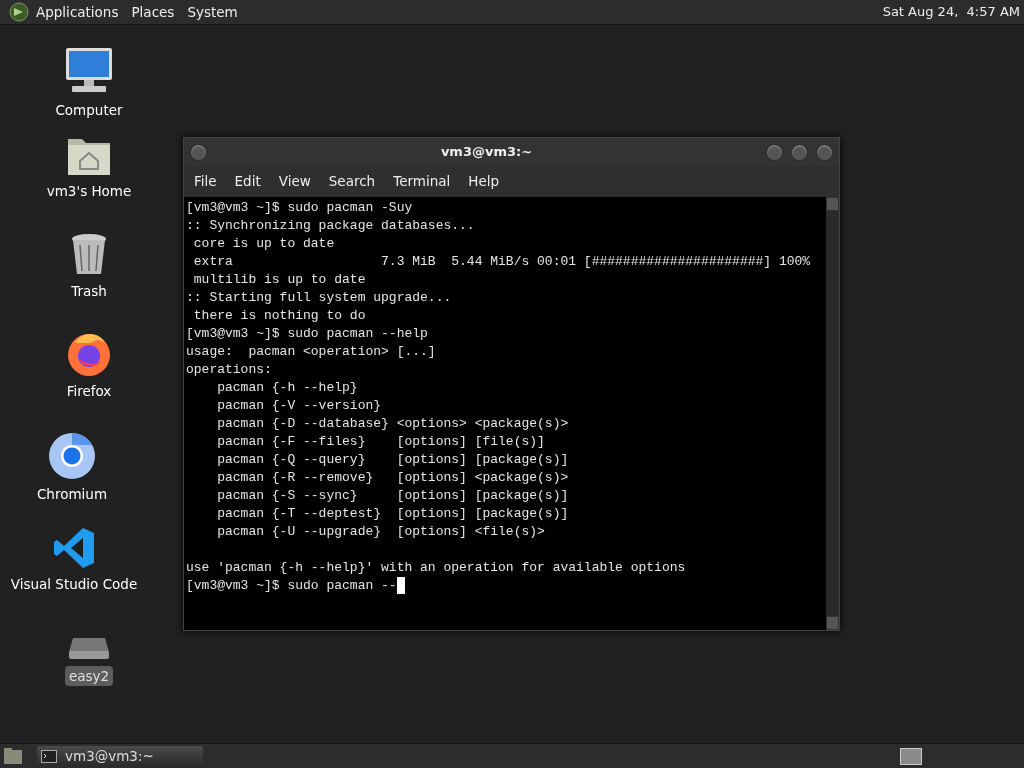 This screenshot has height=768, width=1024. What do you see at coordinates (380, 532) in the screenshot?
I see `terminal-line: pacman {-U --upgrade} [options] <file(s)>` at bounding box center [380, 532].